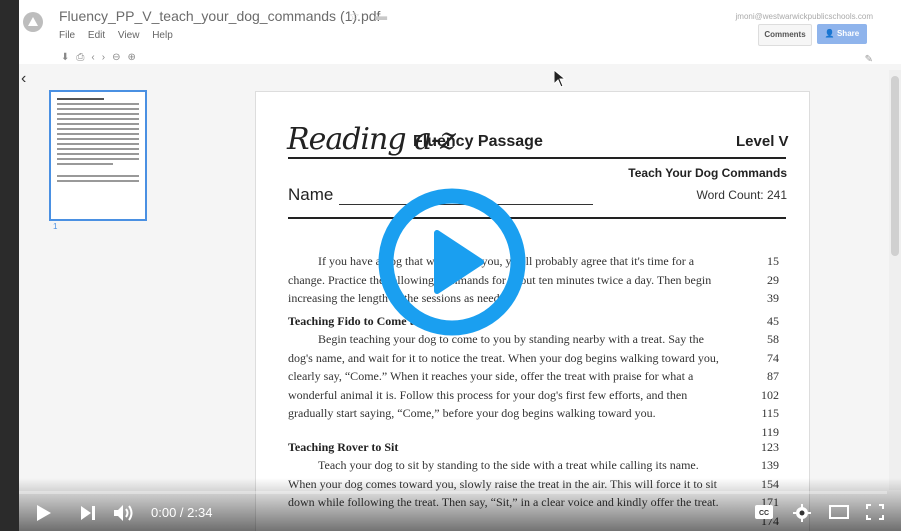 The width and height of the screenshot is (901, 531). I want to click on play-overlay-icon, so click(452, 262).